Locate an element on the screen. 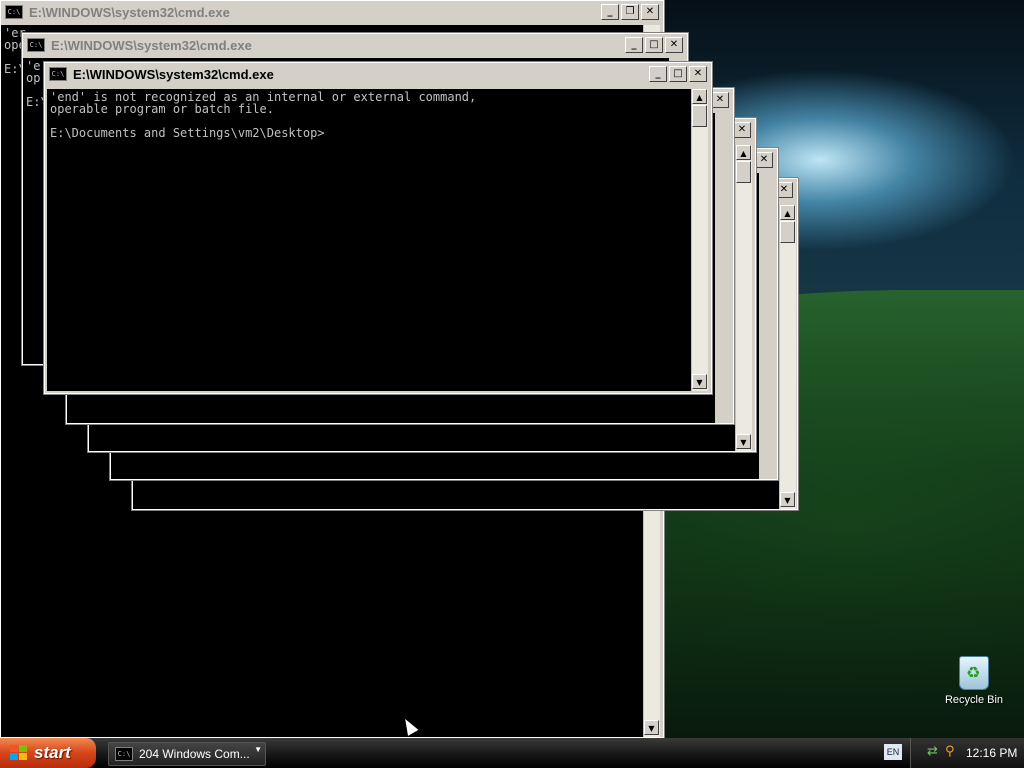 This screenshot has width=1024, height=768. titlebar: C:\ E:\WINDOWS\system32\cmd.exe _ ❐ ✕ is located at coordinates (332, 12).